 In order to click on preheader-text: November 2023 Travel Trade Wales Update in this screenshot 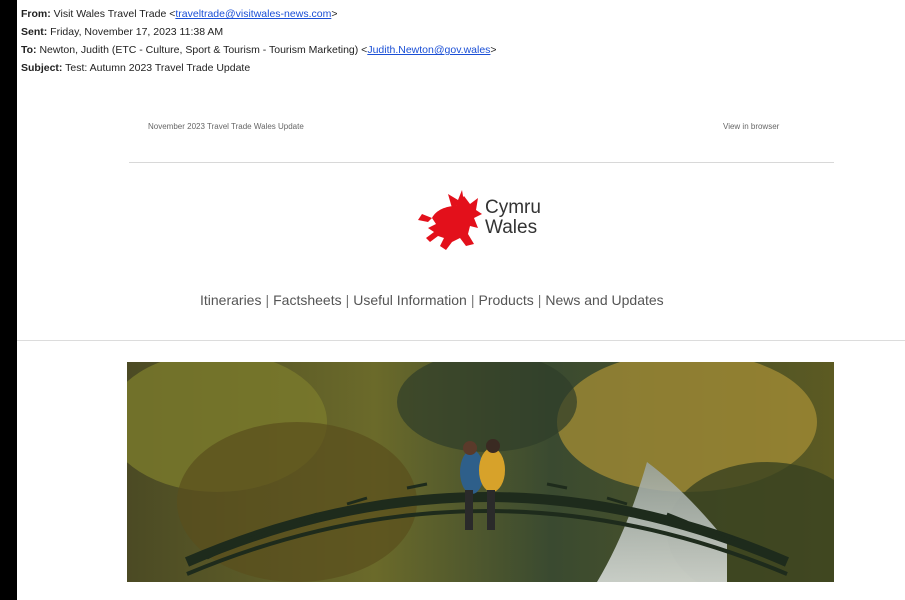, I will do `click(226, 126)`.